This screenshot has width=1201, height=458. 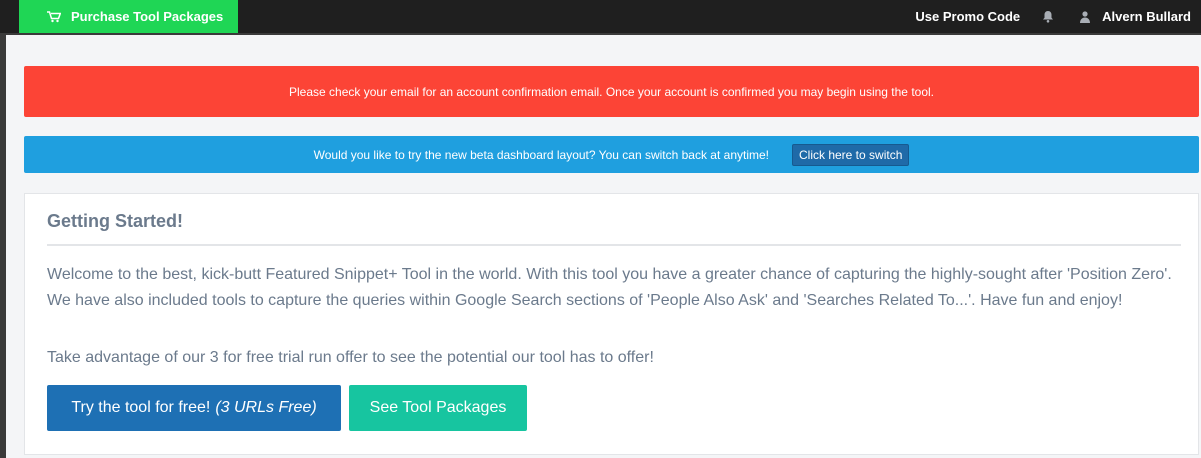 What do you see at coordinates (967, 16) in the screenshot?
I see `use-promo-code-link: Use Promo Code` at bounding box center [967, 16].